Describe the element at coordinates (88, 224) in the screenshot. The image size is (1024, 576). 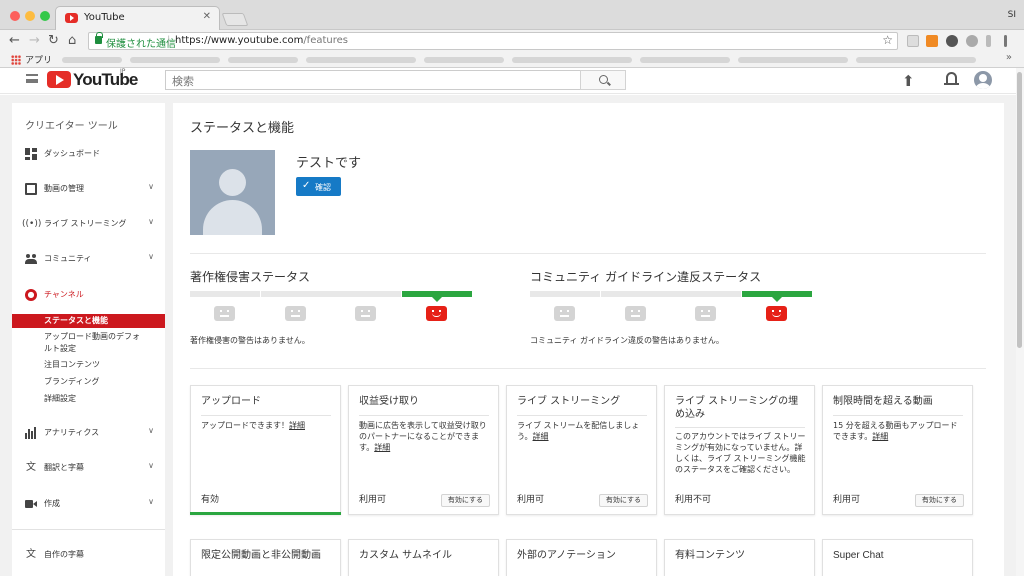
I see `sidebar-item-live-streaming: ((•)) ライブ ストリーミング ∨` at that location.